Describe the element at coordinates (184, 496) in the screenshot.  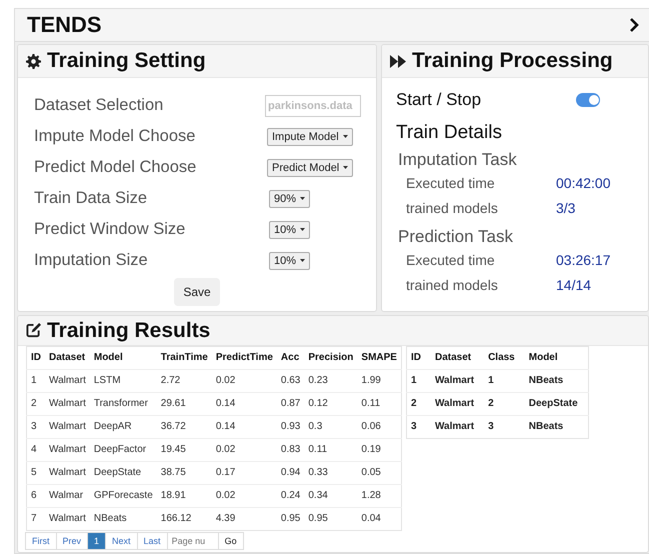
I see `table-cell: 18.91` at that location.